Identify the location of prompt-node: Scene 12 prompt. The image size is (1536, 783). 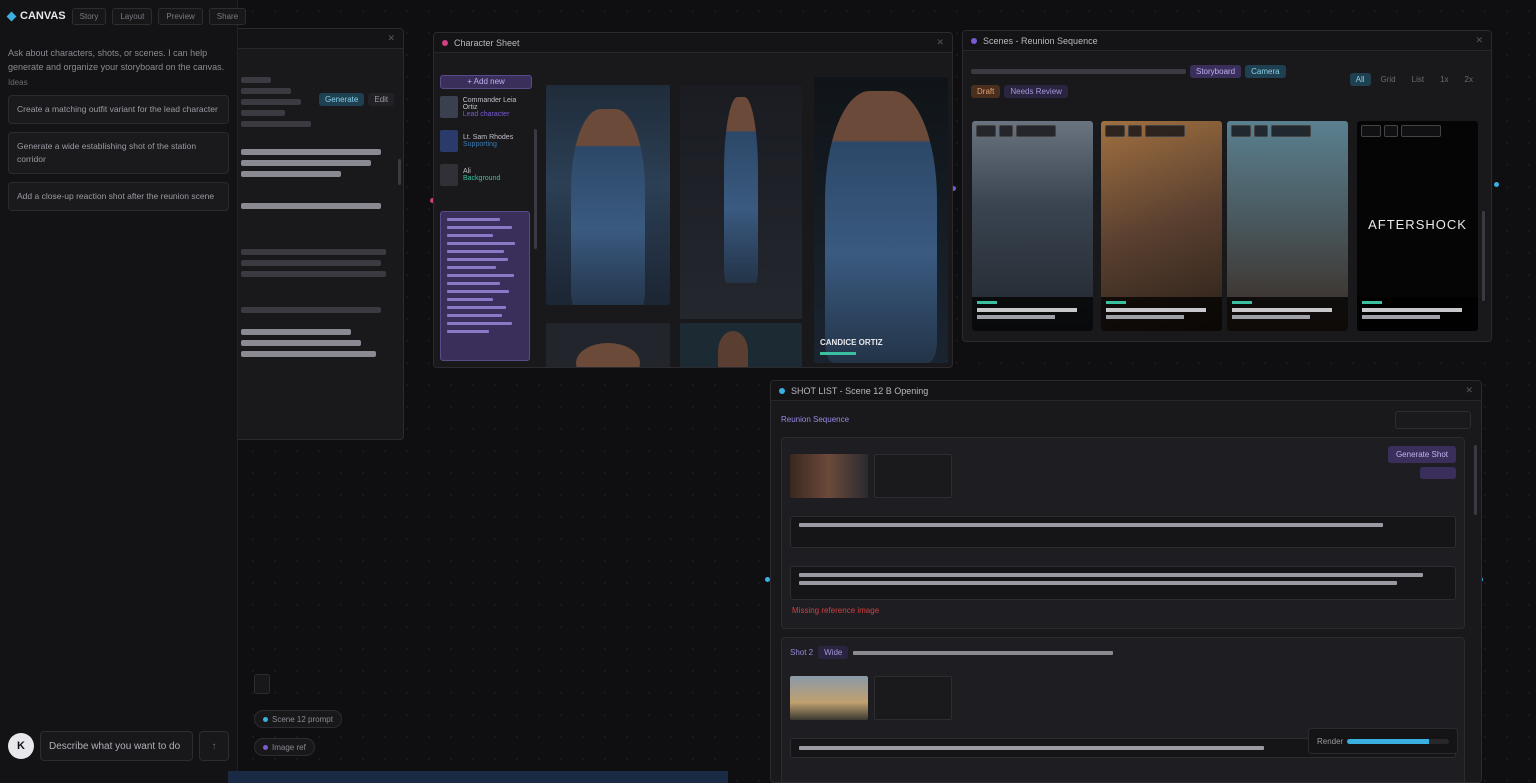
(298, 719).